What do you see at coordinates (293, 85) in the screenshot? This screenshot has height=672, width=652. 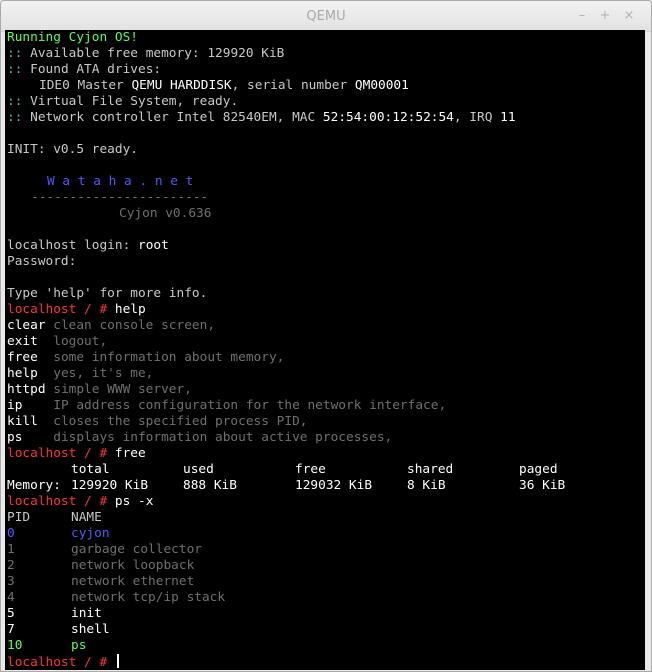 I see `ide-mid: , serial number` at bounding box center [293, 85].